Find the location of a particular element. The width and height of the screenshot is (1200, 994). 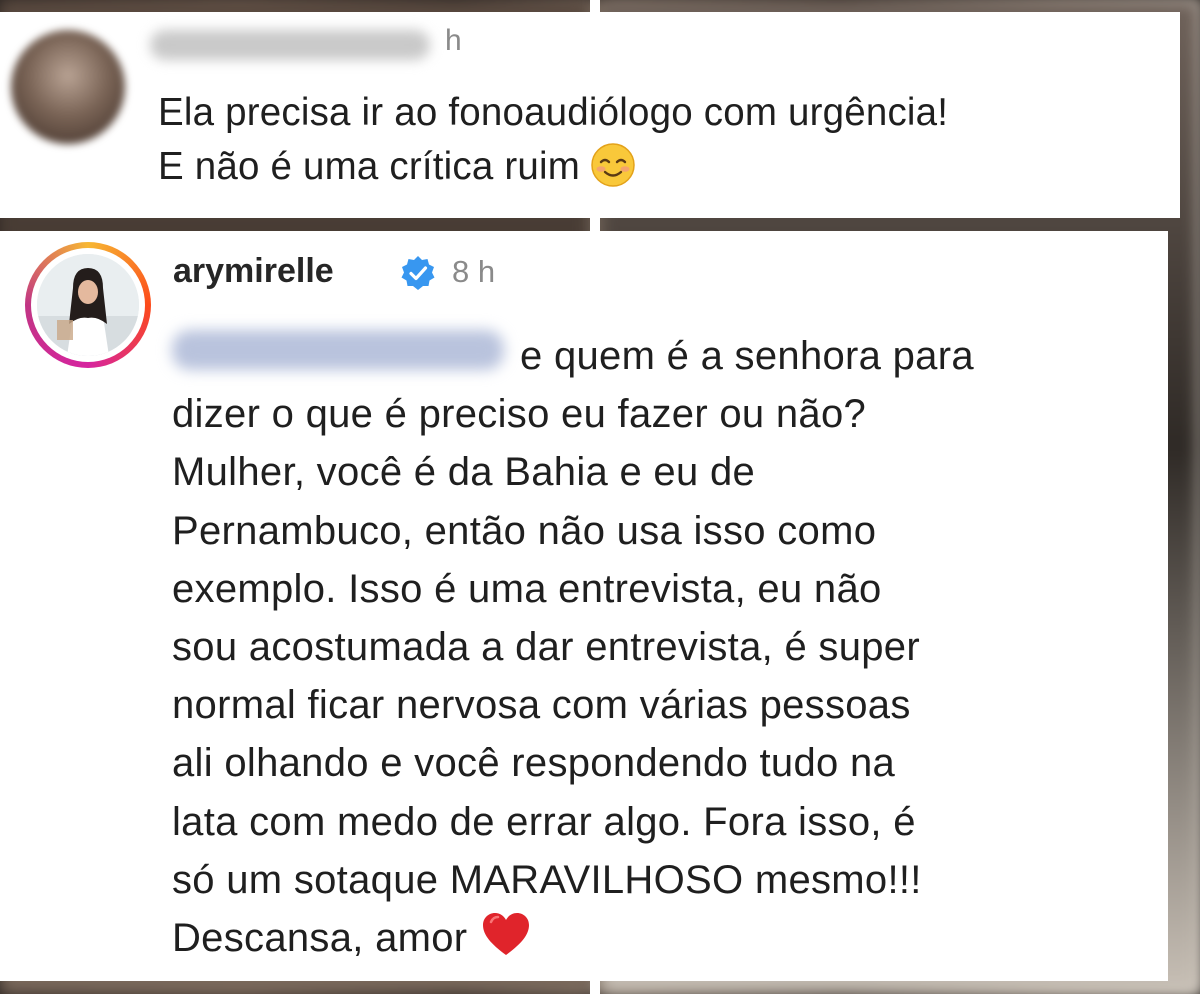

avatar-photo-icon is located at coordinates (88, 305).